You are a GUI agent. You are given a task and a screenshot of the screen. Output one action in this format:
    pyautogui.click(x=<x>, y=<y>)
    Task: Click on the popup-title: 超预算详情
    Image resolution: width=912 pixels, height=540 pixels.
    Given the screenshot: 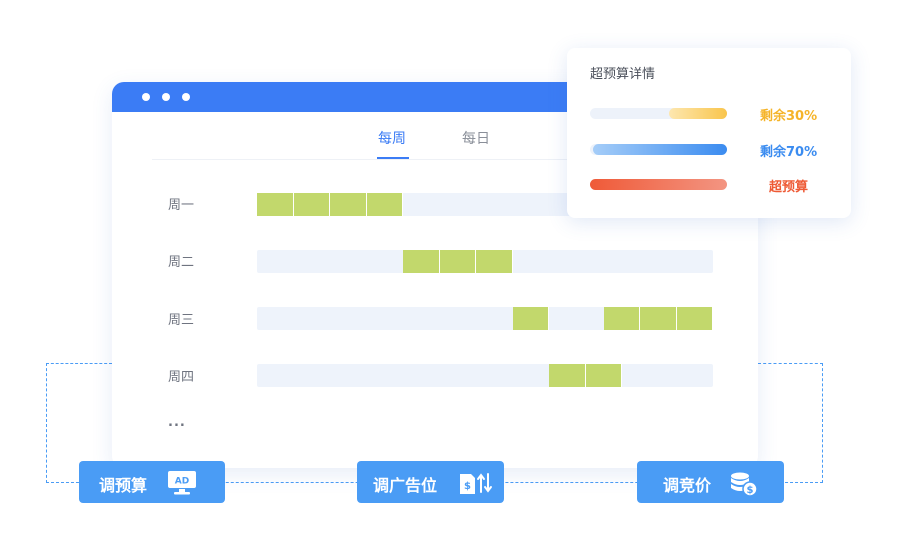 What is the action you would take?
    pyautogui.click(x=623, y=74)
    